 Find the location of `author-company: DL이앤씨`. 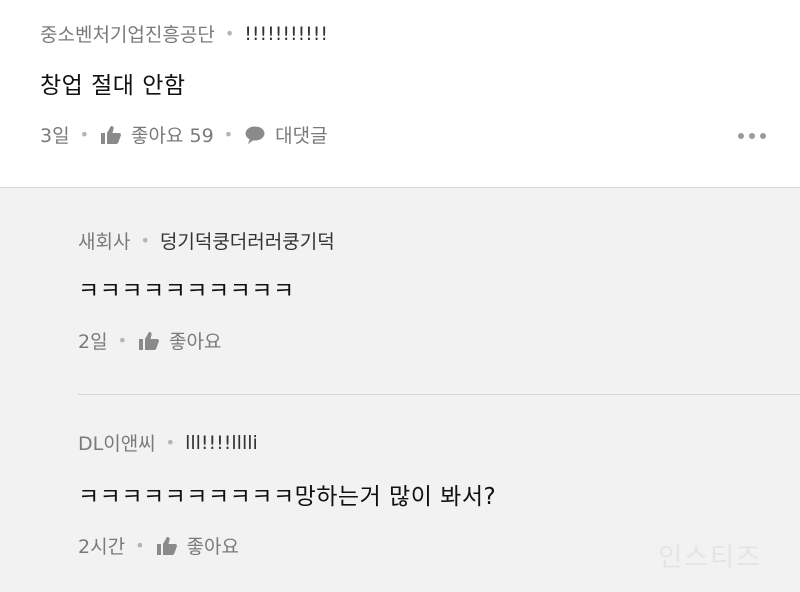

author-company: DL이앤씨 is located at coordinates (117, 442).